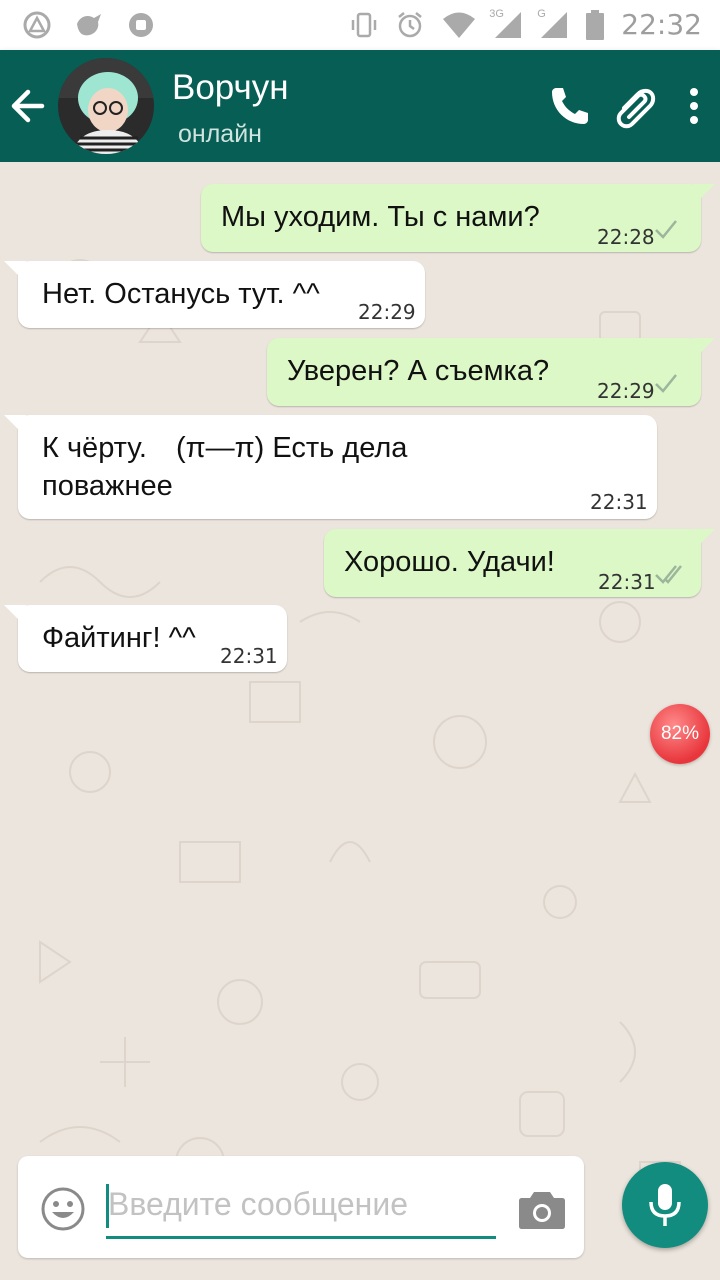 The height and width of the screenshot is (1280, 720). I want to click on bird-notification-icon, so click(89, 25).